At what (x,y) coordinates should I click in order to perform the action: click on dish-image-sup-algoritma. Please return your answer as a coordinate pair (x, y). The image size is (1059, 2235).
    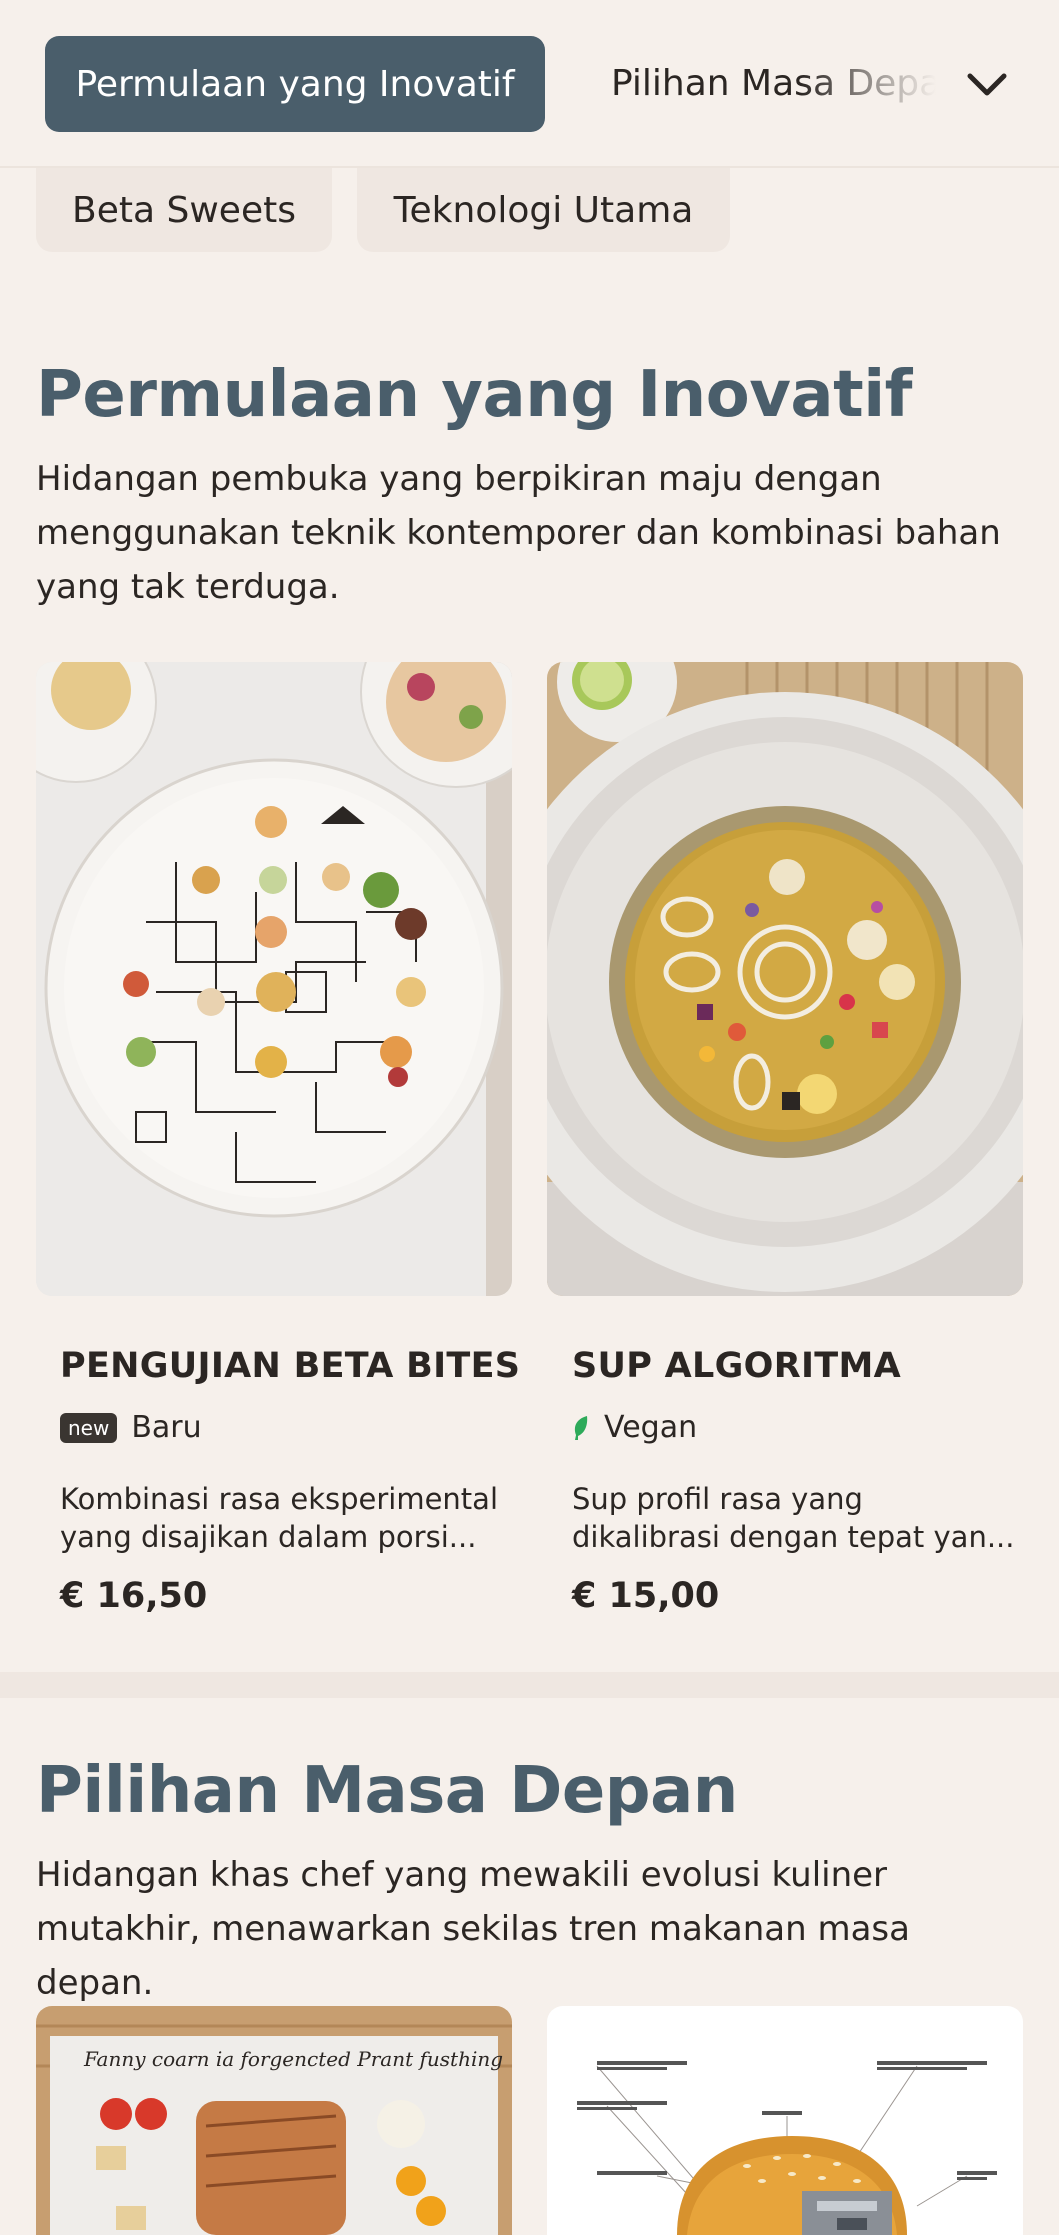
    Looking at the image, I should click on (785, 979).